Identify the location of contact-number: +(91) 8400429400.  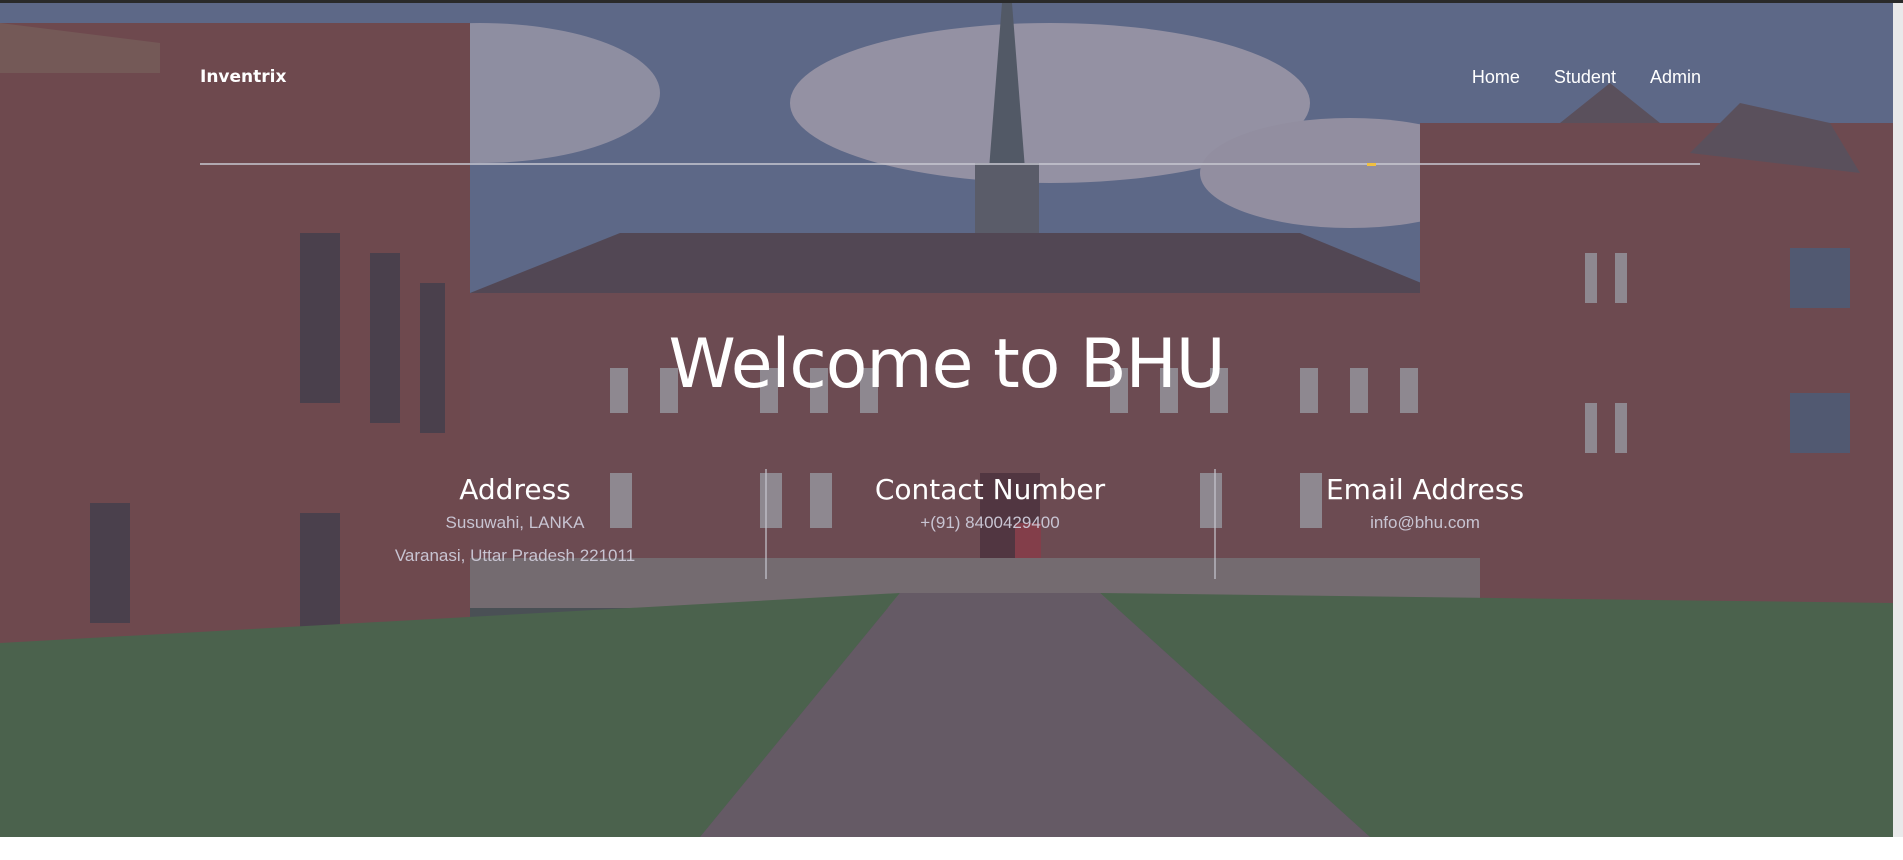
(990, 522).